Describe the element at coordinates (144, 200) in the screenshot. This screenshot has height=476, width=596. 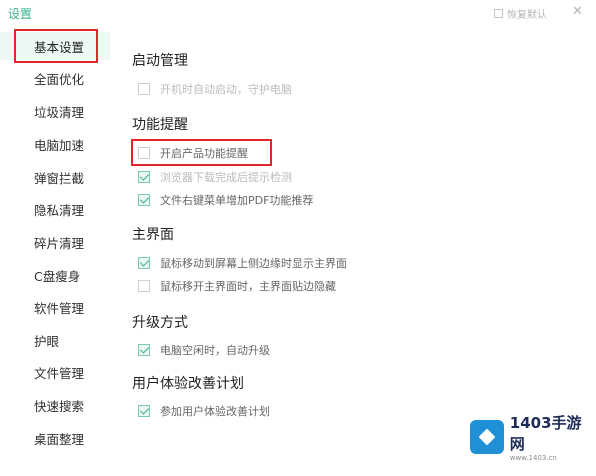
I see `checkbox-pdf-context-menu` at that location.